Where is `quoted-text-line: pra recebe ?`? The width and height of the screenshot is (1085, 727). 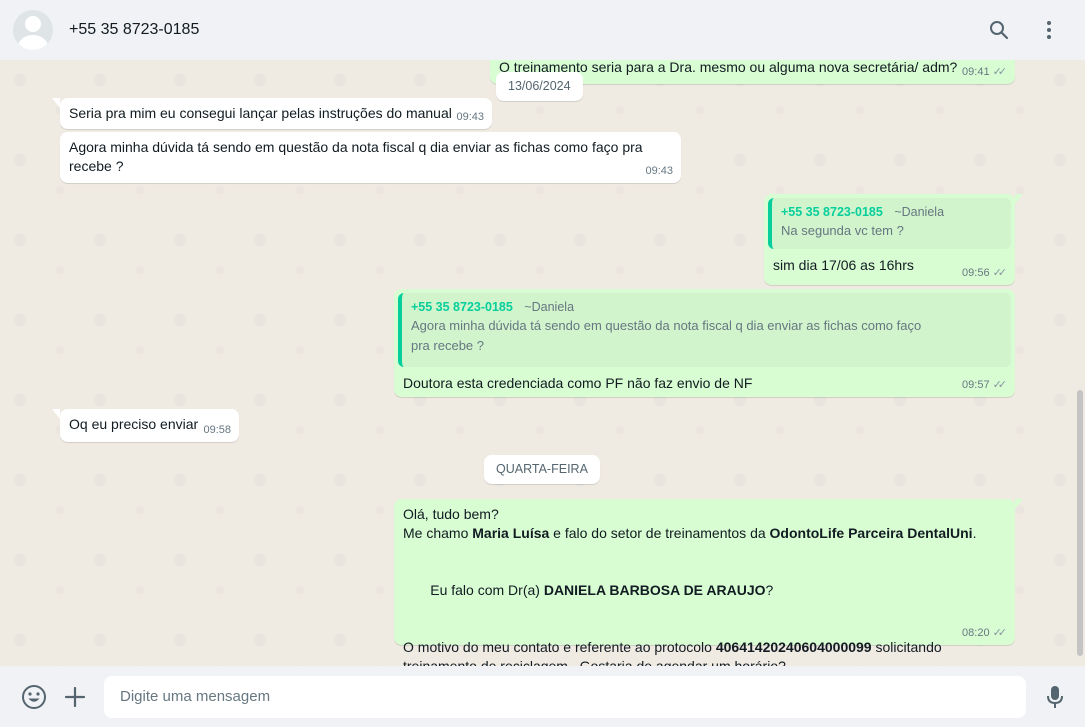 quoted-text-line: pra recebe ? is located at coordinates (447, 345).